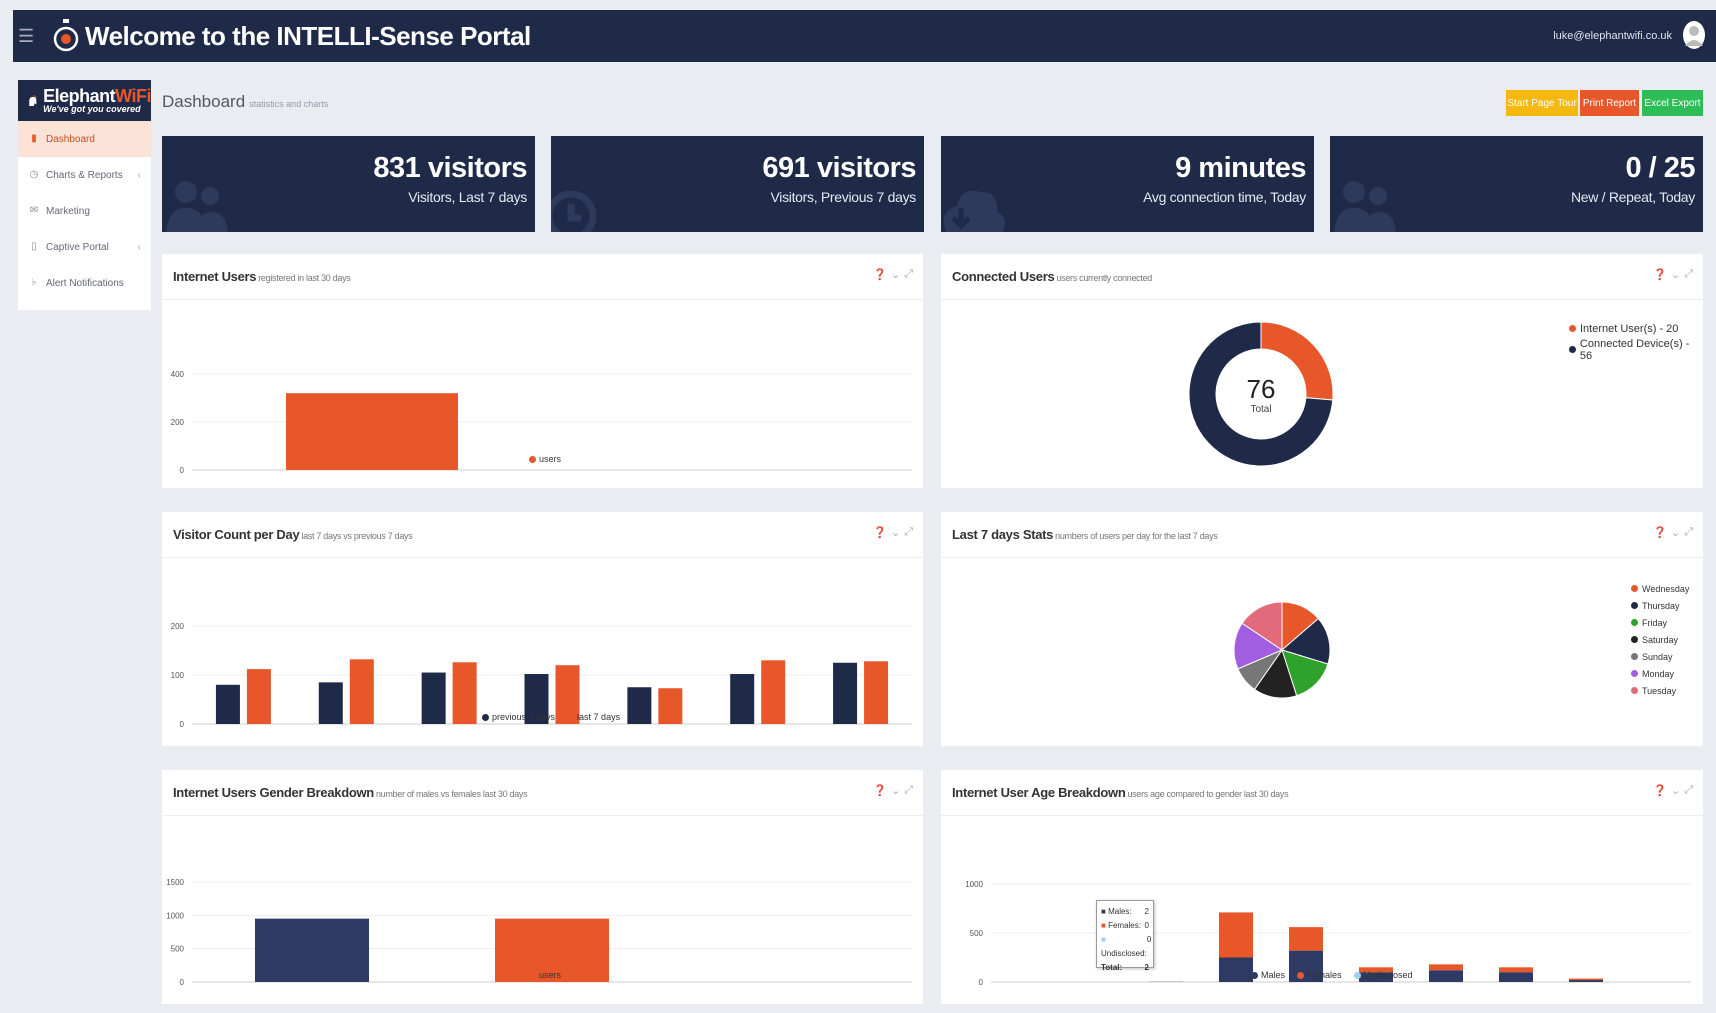  What do you see at coordinates (84, 139) in the screenshot?
I see `sidebar-item-dashboard: ▮ Dashboard` at bounding box center [84, 139].